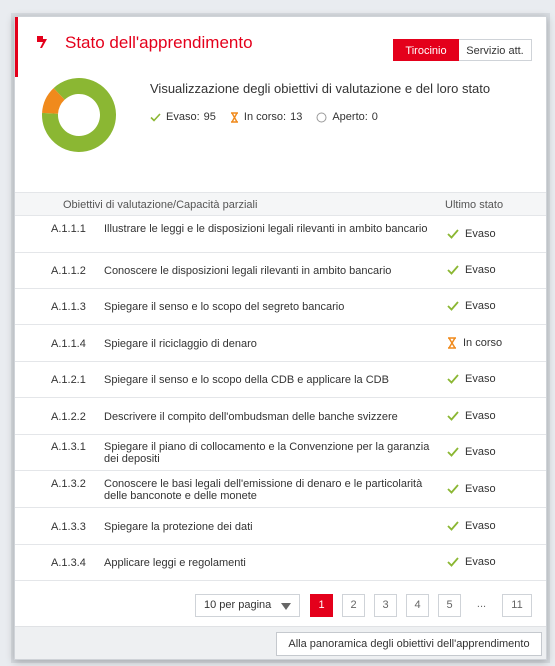  I want to click on objective-code: A.1.2.2, so click(68, 416).